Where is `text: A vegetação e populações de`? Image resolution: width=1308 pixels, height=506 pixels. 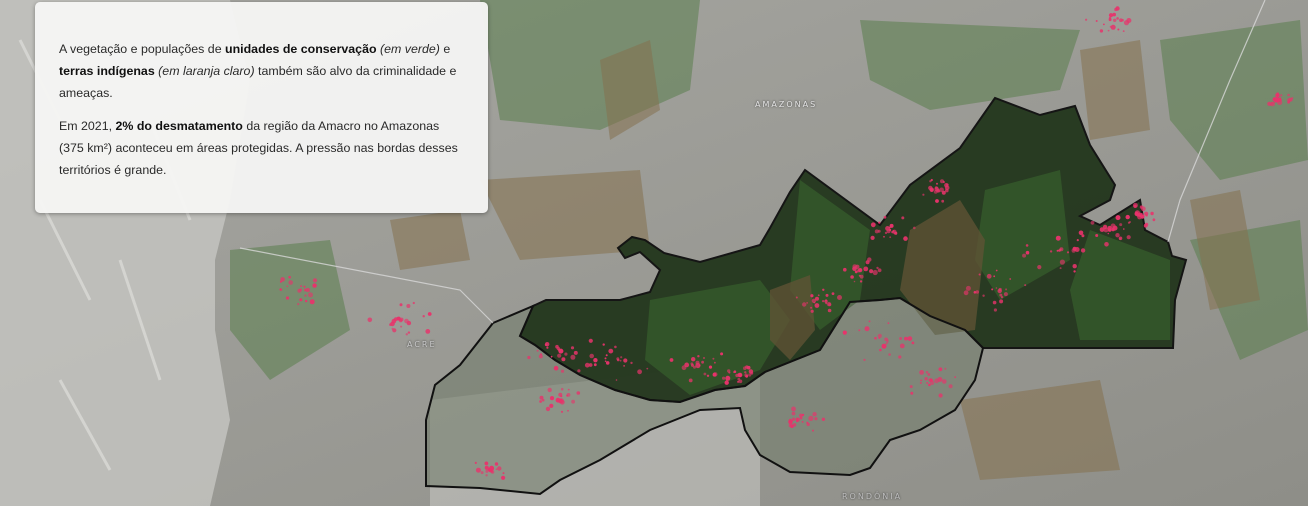
text: A vegetação e populações de is located at coordinates (142, 49).